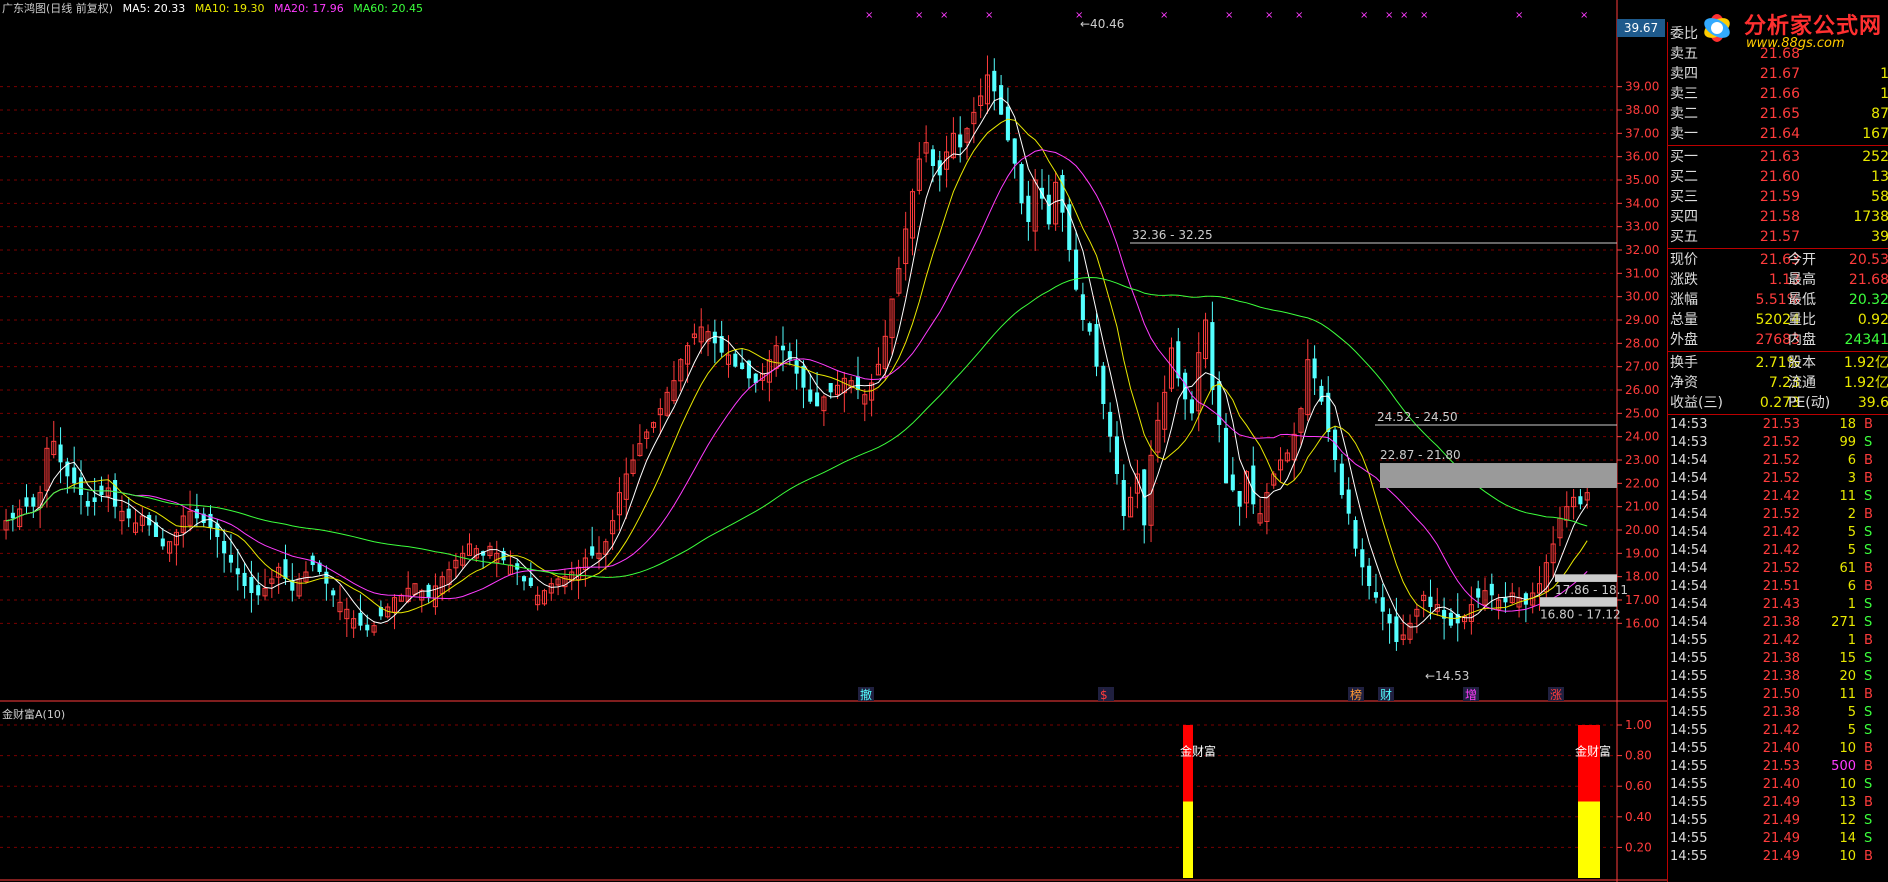 The height and width of the screenshot is (882, 1888). Describe the element at coordinates (1642, 553) in the screenshot. I see `y-tick-label: 19.00` at that location.